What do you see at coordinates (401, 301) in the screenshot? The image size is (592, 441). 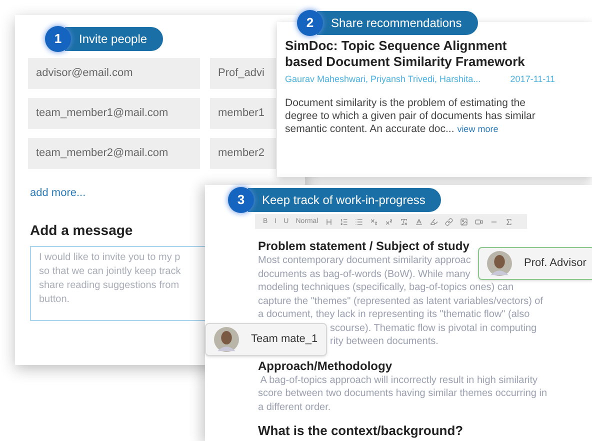 I see `section-text: capture the "themes" (represented as latent variables/vectors) of` at bounding box center [401, 301].